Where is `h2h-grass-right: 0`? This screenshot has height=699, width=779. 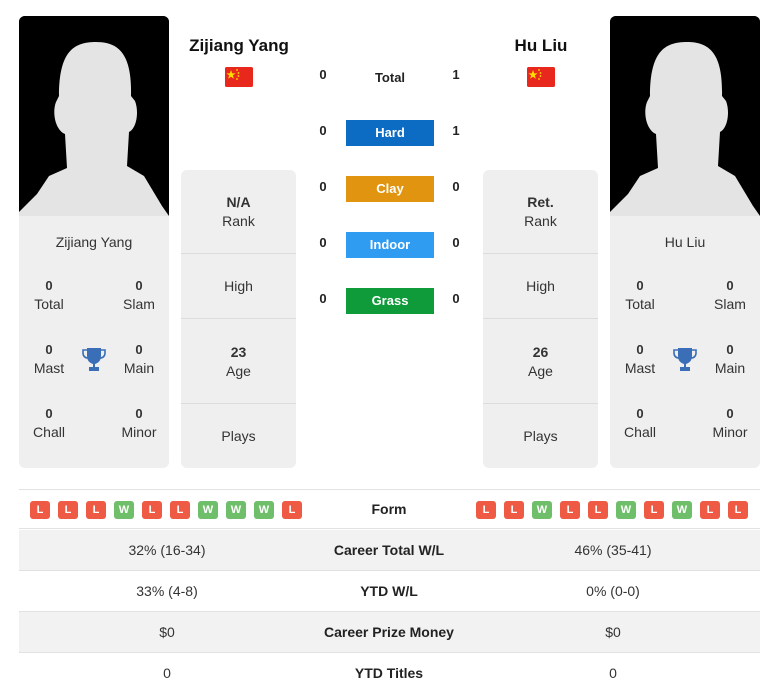
h2h-grass-right: 0 is located at coordinates (456, 298).